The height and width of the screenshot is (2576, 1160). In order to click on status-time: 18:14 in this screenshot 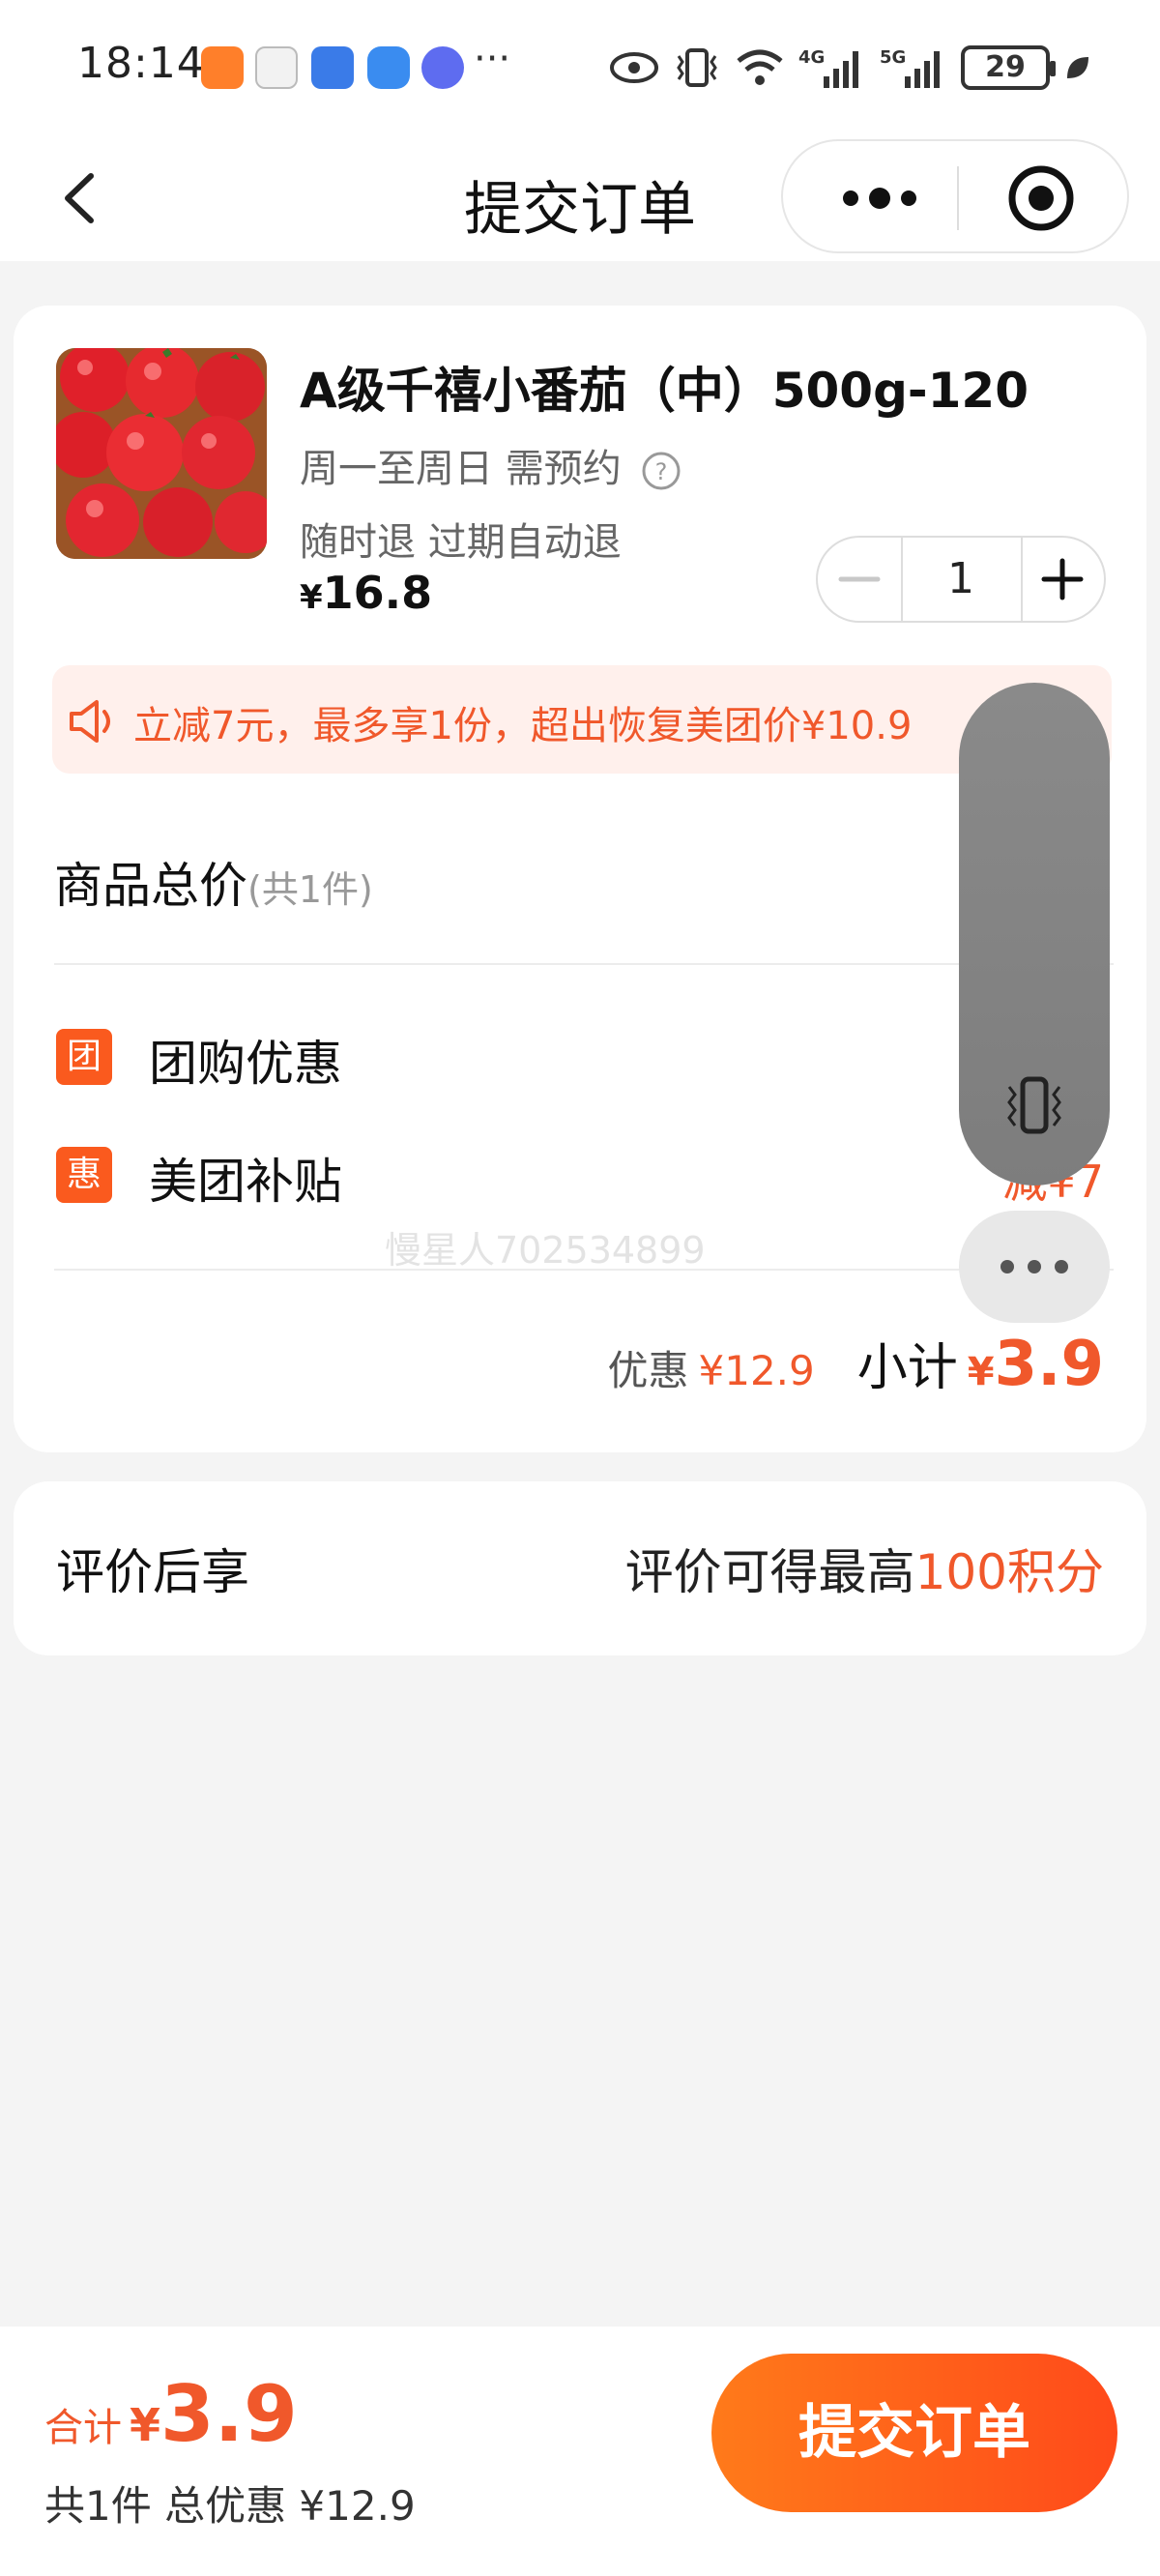, I will do `click(141, 63)`.